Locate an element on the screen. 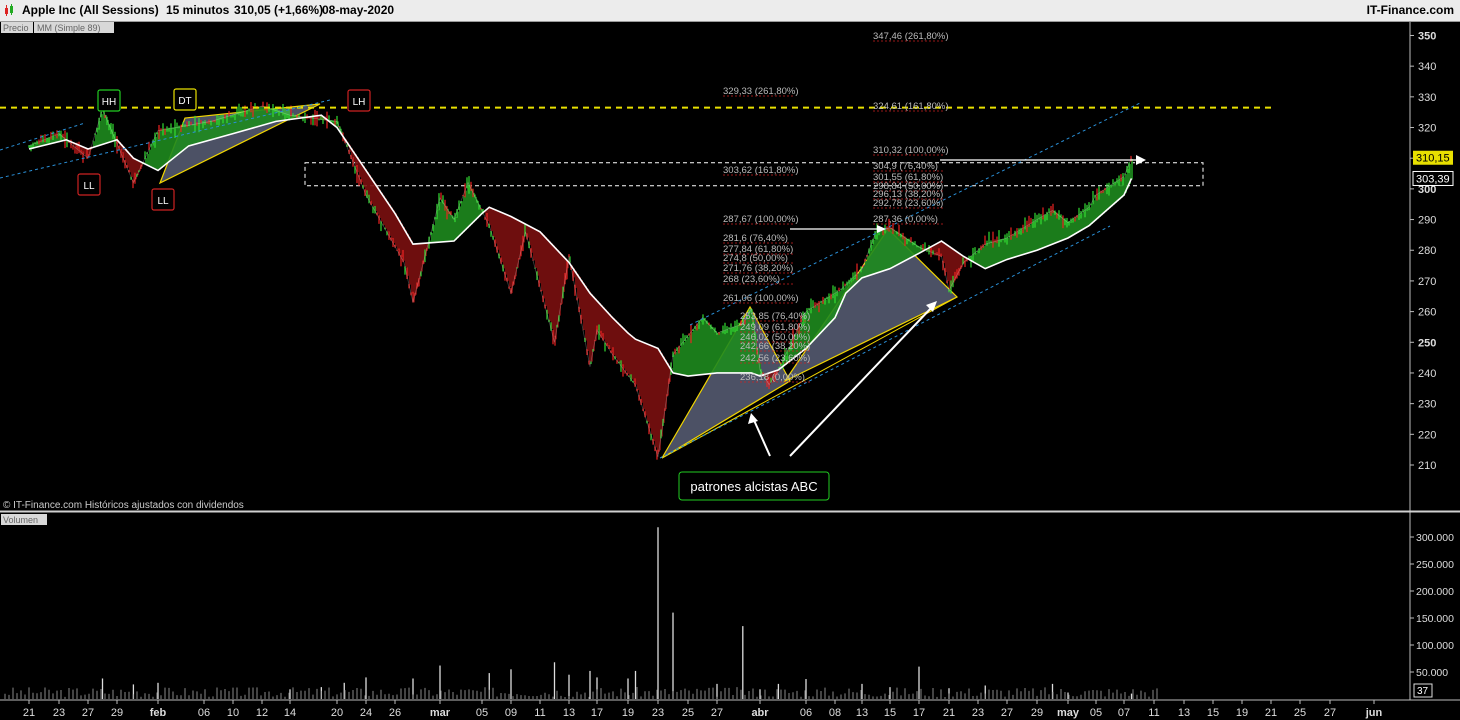  volume-tick-label: 150.000 is located at coordinates (1435, 619).